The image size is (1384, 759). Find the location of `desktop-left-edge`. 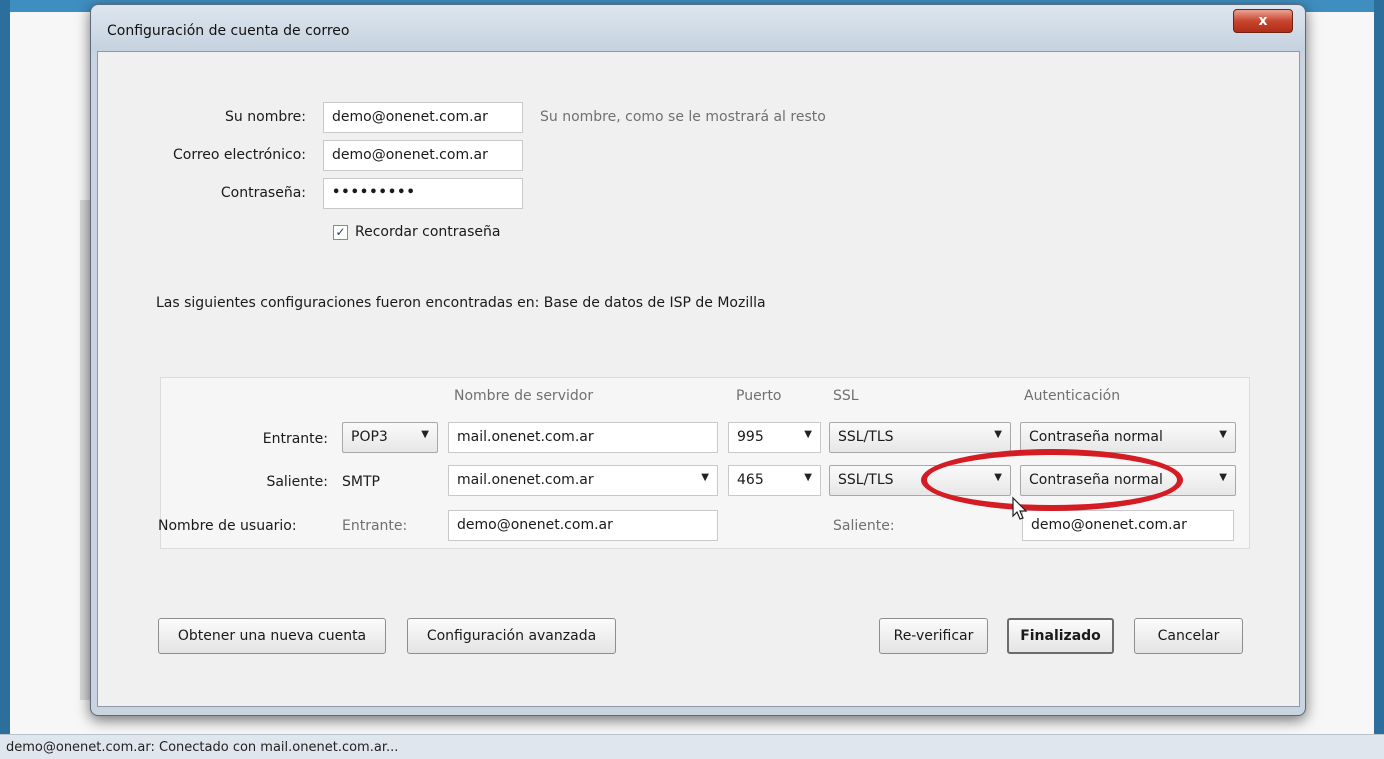

desktop-left-edge is located at coordinates (5, 379).